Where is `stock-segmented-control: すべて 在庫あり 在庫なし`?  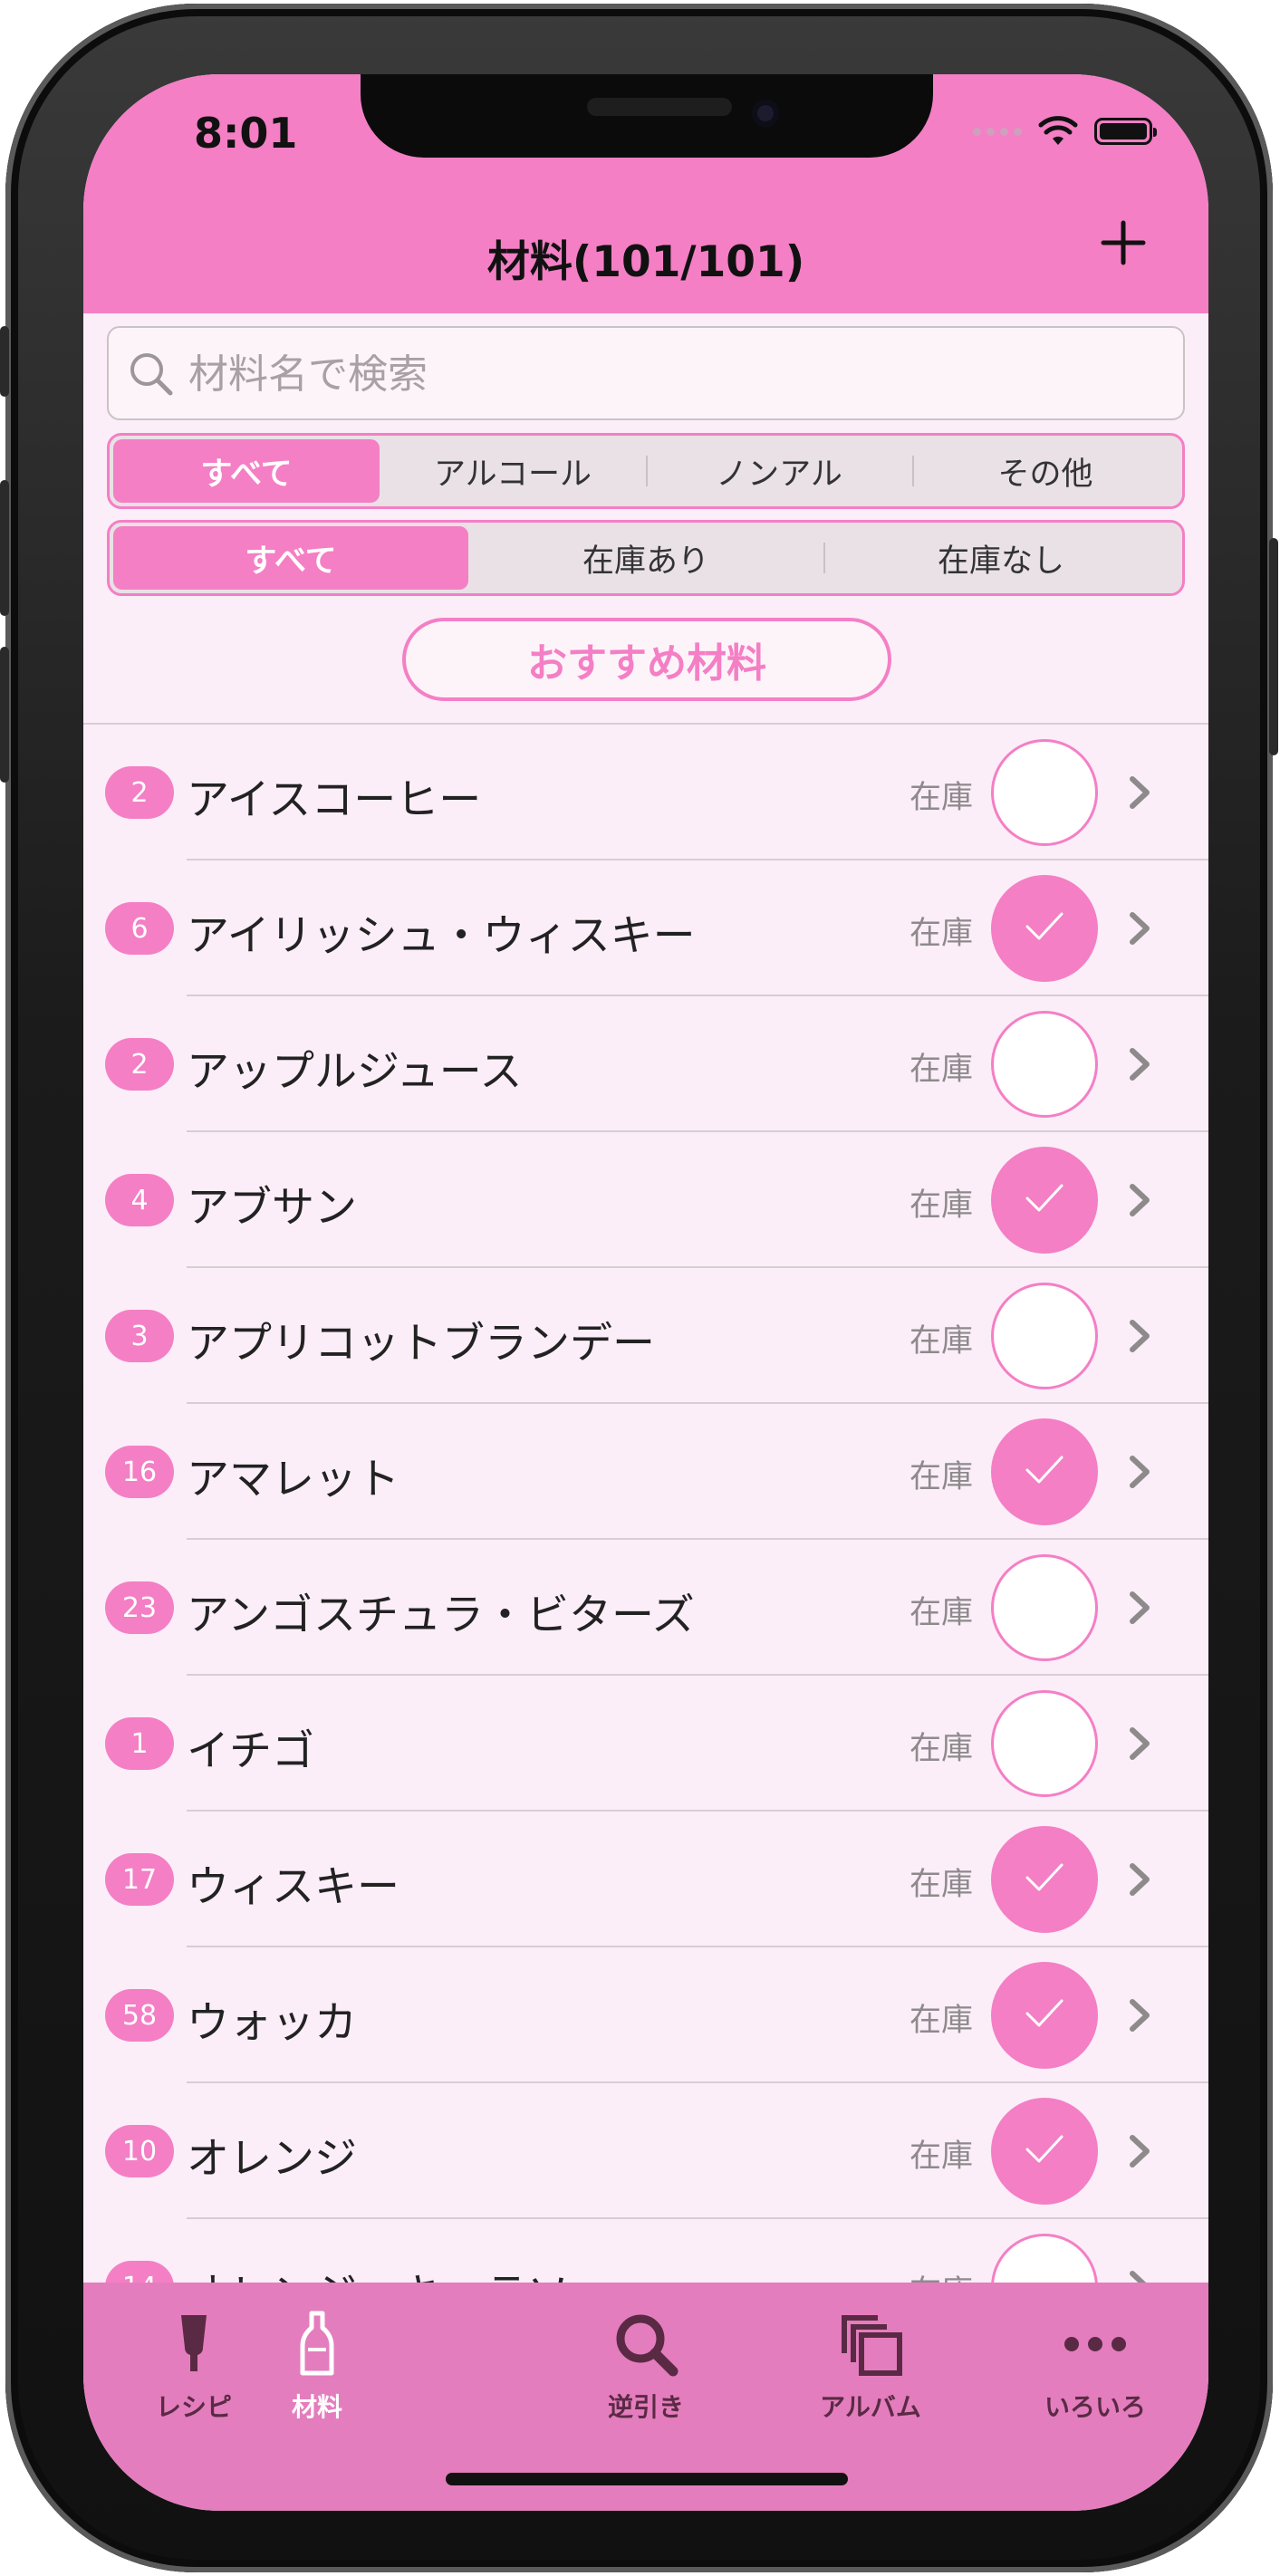
stock-segmented-control: すべて 在庫あり 在庫なし is located at coordinates (646, 558).